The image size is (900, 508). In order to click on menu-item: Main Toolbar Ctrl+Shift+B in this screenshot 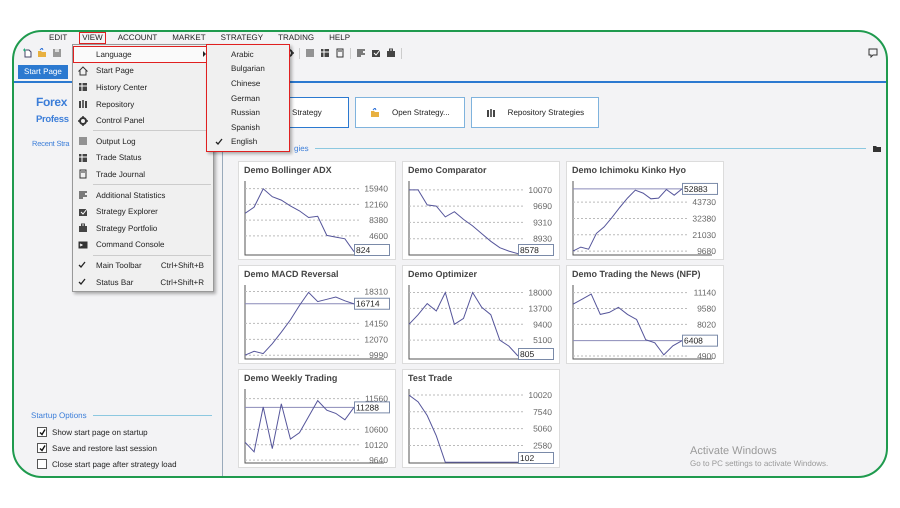, I will do `click(143, 265)`.